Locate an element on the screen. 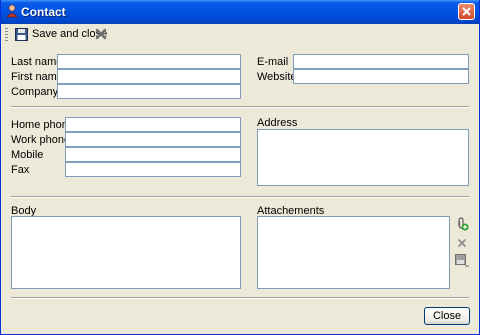 The image size is (480, 335). address-textarea is located at coordinates (363, 157).